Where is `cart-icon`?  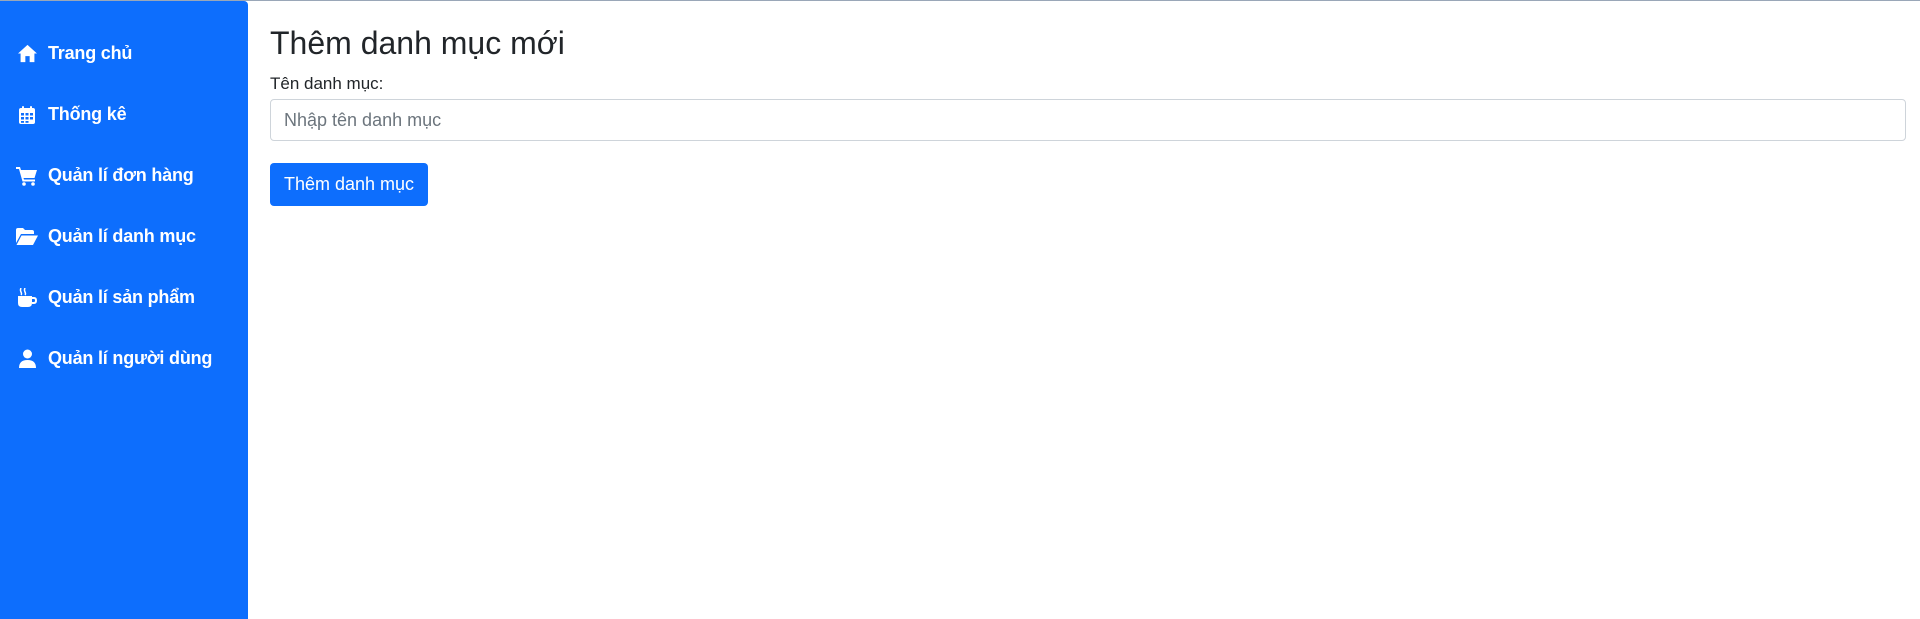
cart-icon is located at coordinates (27, 176).